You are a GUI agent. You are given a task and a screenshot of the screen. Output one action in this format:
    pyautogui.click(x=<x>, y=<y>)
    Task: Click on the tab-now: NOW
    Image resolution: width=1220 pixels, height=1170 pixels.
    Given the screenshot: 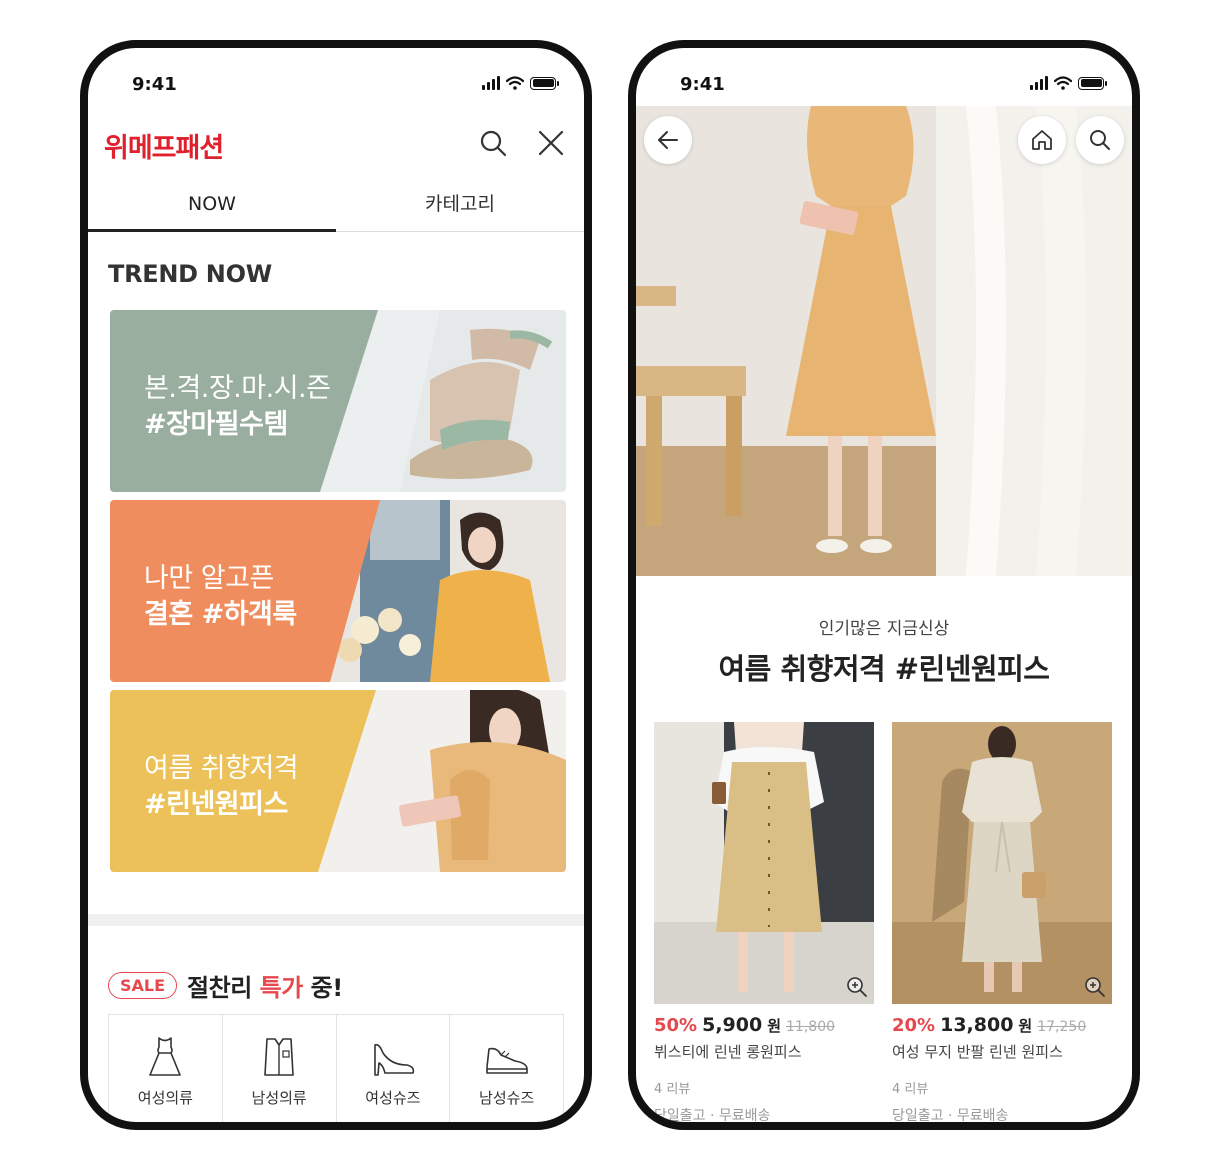 What is the action you would take?
    pyautogui.click(x=212, y=208)
    